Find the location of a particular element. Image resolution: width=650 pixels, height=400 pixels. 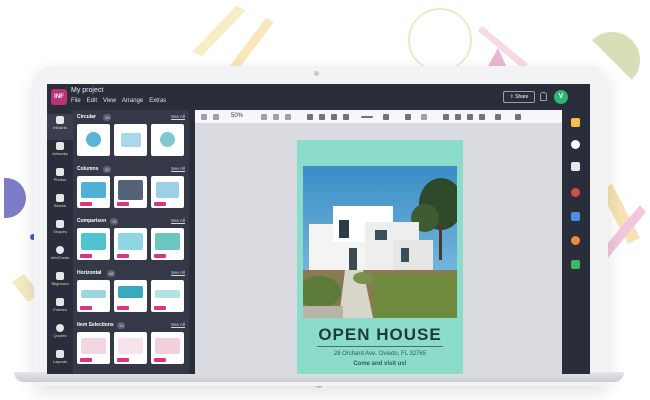

house-photo is located at coordinates (380, 242).